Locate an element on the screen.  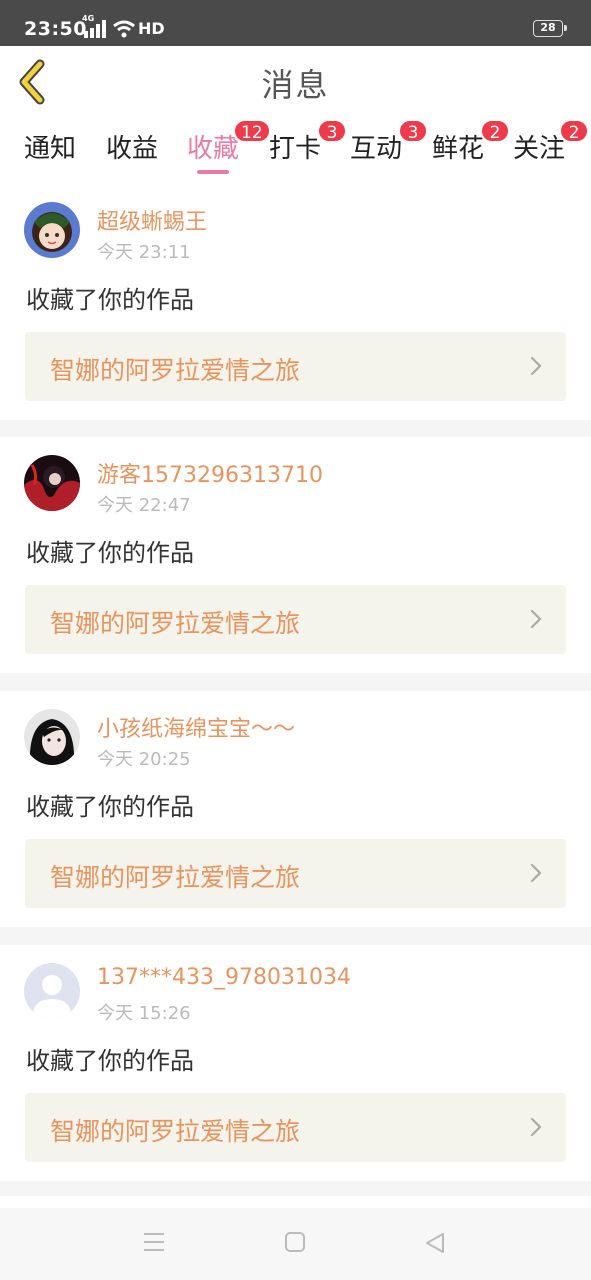
tab-label: 鲜花 is located at coordinates (458, 149).